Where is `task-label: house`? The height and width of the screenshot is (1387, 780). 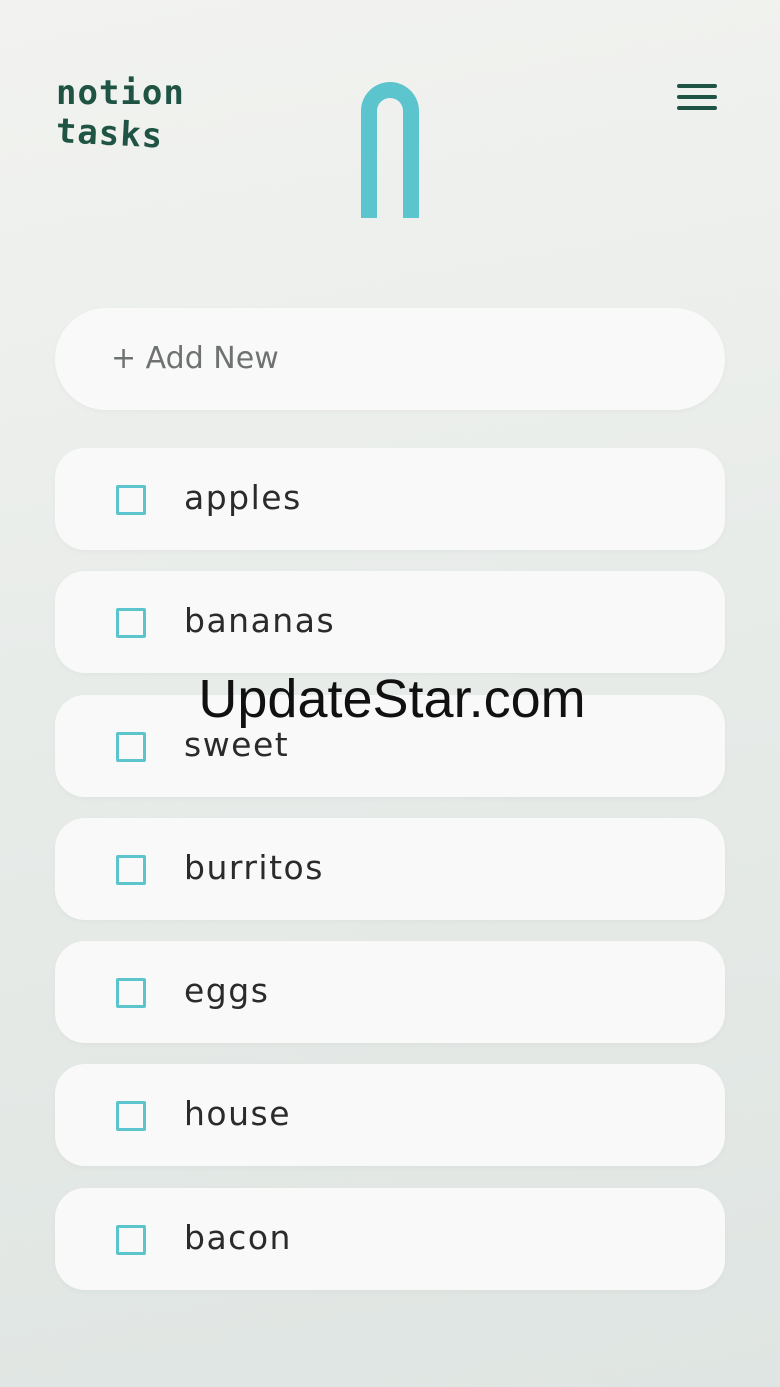
task-label: house is located at coordinates (238, 1114).